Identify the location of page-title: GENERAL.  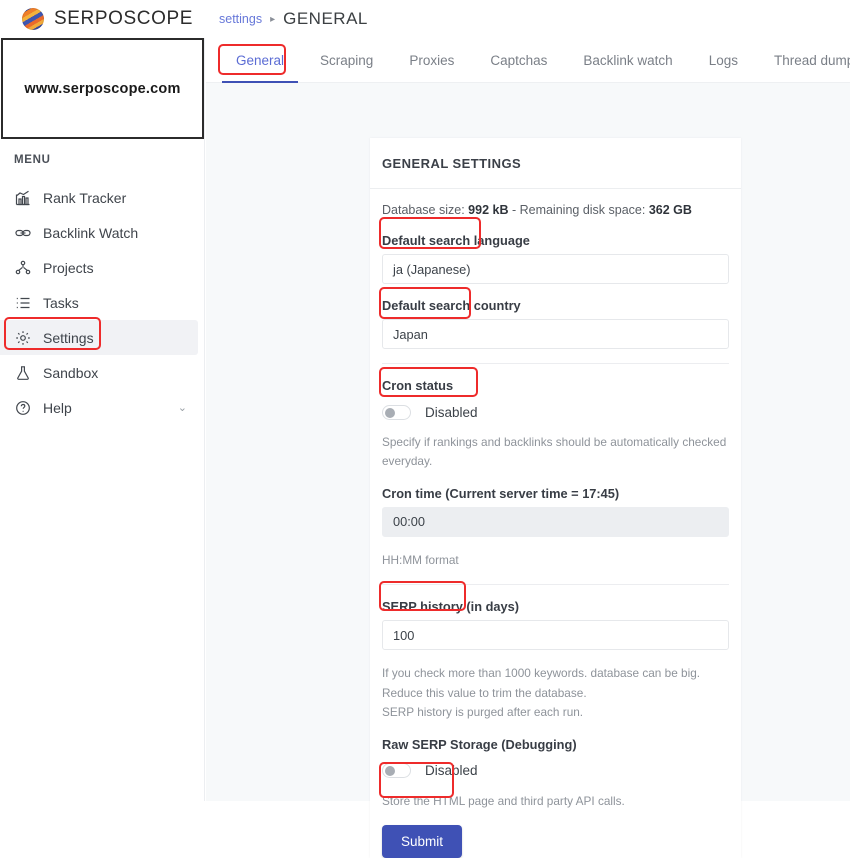
(325, 18).